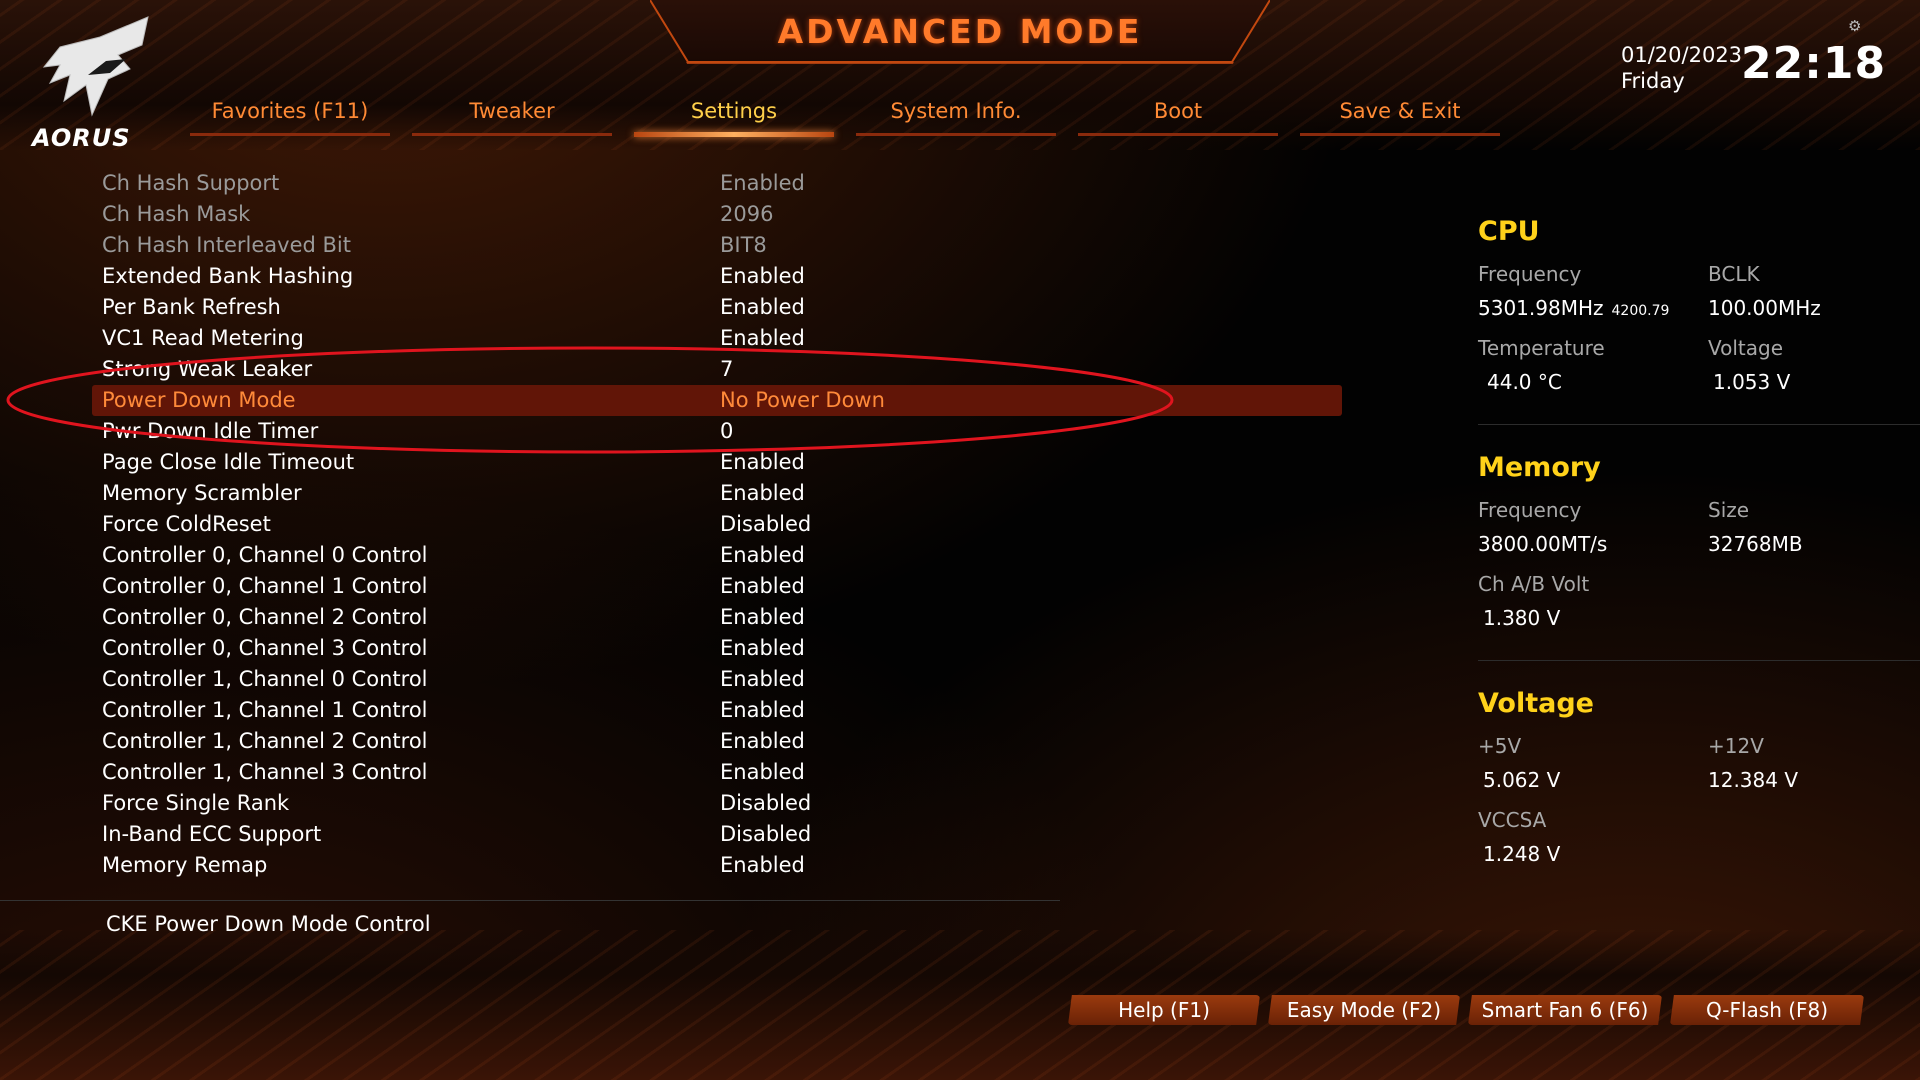 The width and height of the screenshot is (1920, 1080). What do you see at coordinates (1814, 63) in the screenshot?
I see `clock: 22:18` at bounding box center [1814, 63].